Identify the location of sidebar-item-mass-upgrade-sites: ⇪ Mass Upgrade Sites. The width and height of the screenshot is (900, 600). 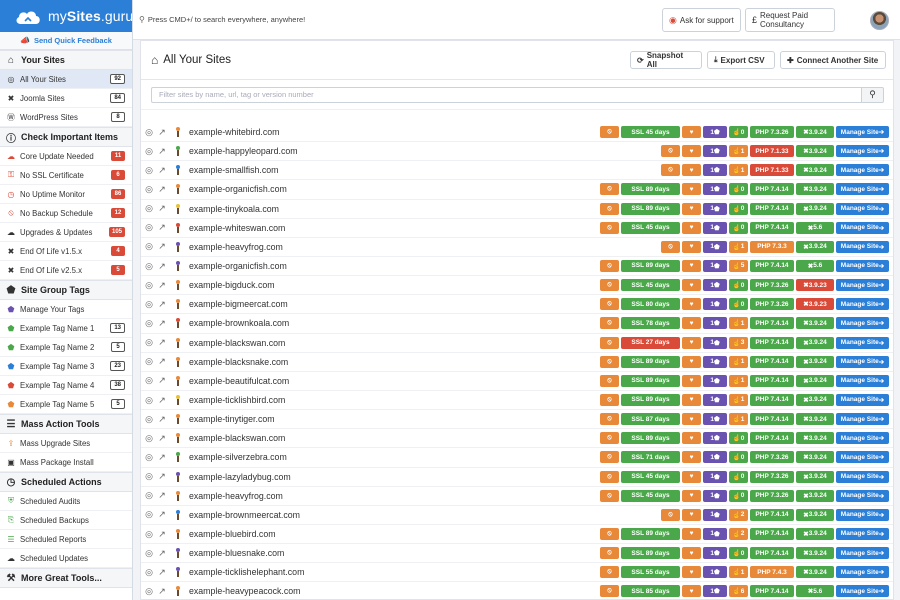
(66, 443).